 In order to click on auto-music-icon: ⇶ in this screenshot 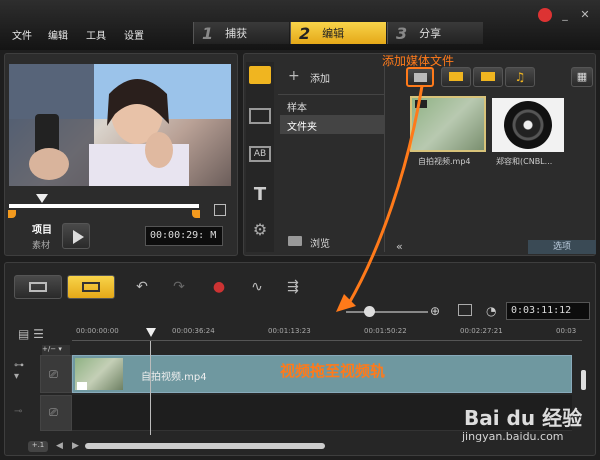, I will do `click(293, 287)`.